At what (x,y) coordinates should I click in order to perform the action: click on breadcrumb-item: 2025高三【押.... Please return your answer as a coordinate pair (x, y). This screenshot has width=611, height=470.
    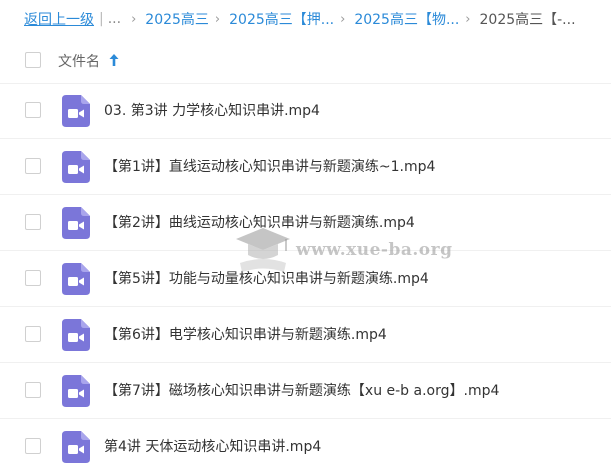
    Looking at the image, I should click on (281, 19).